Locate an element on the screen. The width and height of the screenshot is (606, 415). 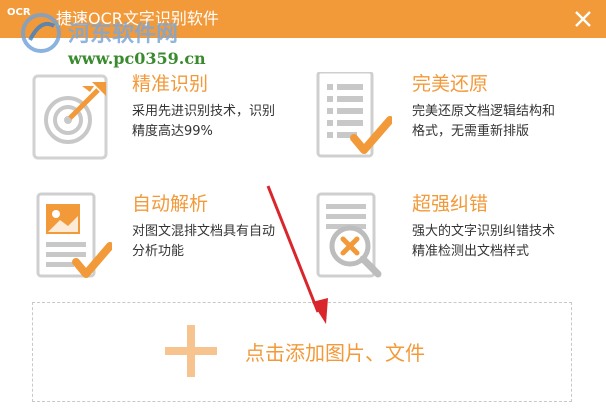
svg-text: OCR is located at coordinates (19, 12).